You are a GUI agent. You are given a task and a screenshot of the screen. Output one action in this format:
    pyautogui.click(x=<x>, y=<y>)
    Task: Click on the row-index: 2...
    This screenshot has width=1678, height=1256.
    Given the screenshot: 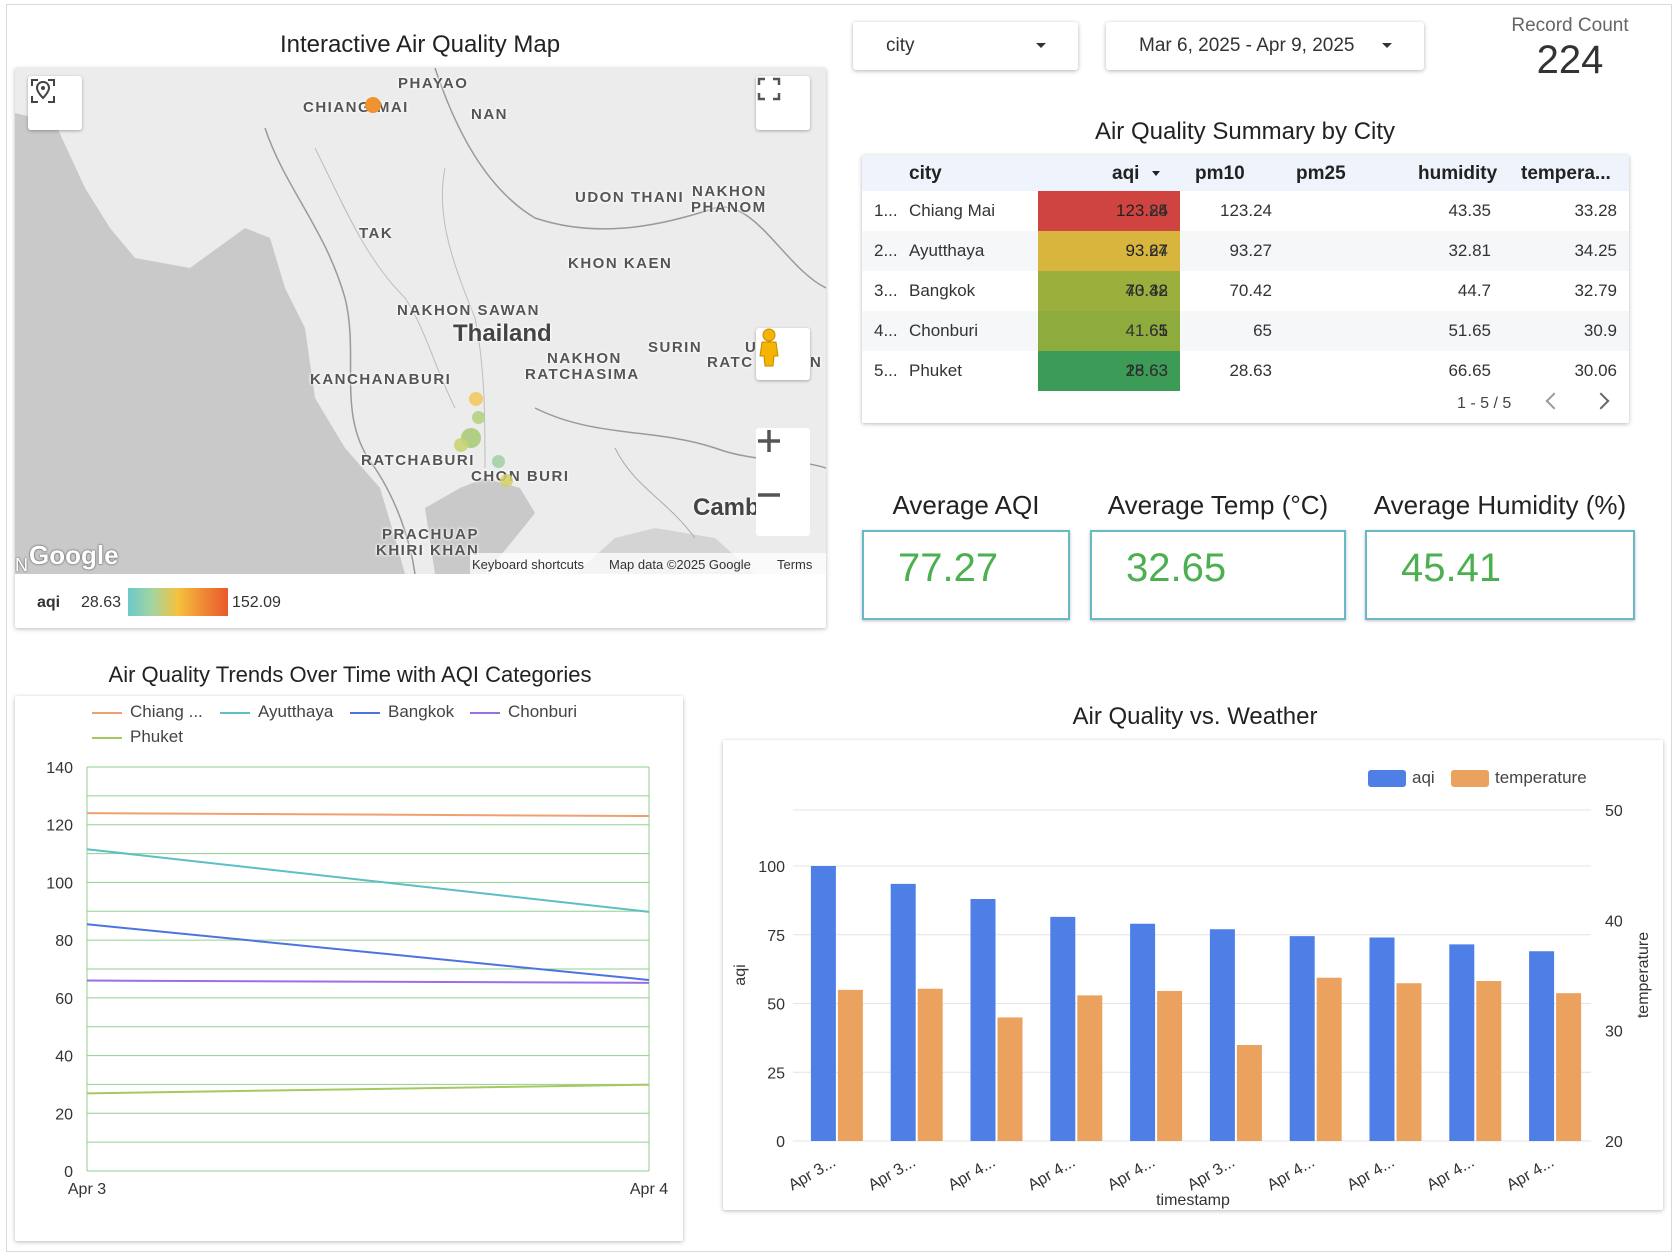 What is the action you would take?
    pyautogui.click(x=886, y=250)
    